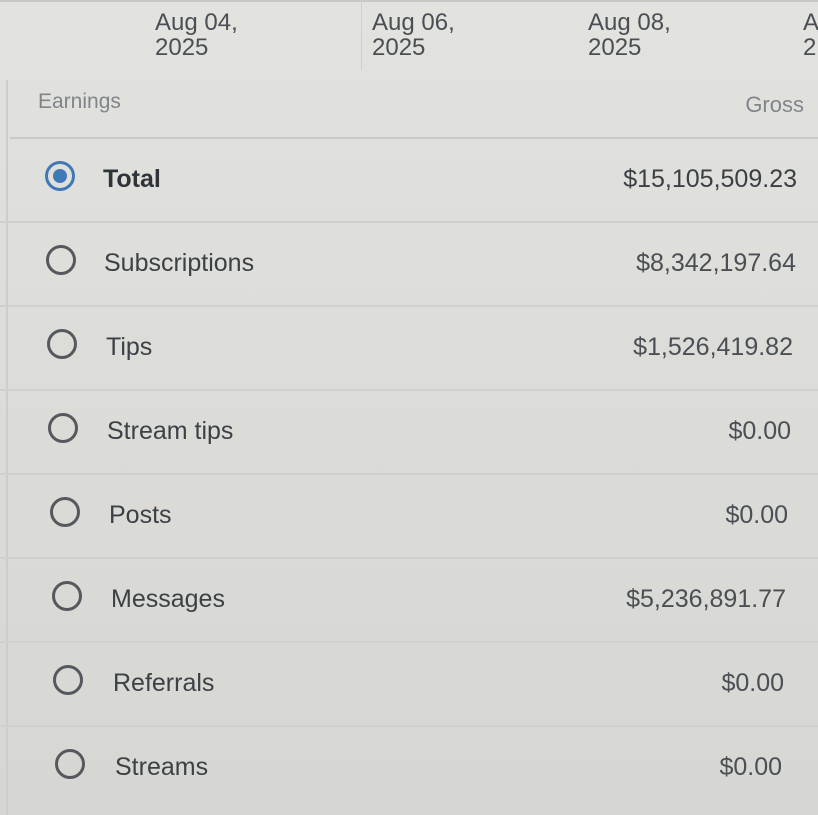 This screenshot has height=815, width=818. Describe the element at coordinates (170, 431) in the screenshot. I see `category-label: Stream tips` at that location.